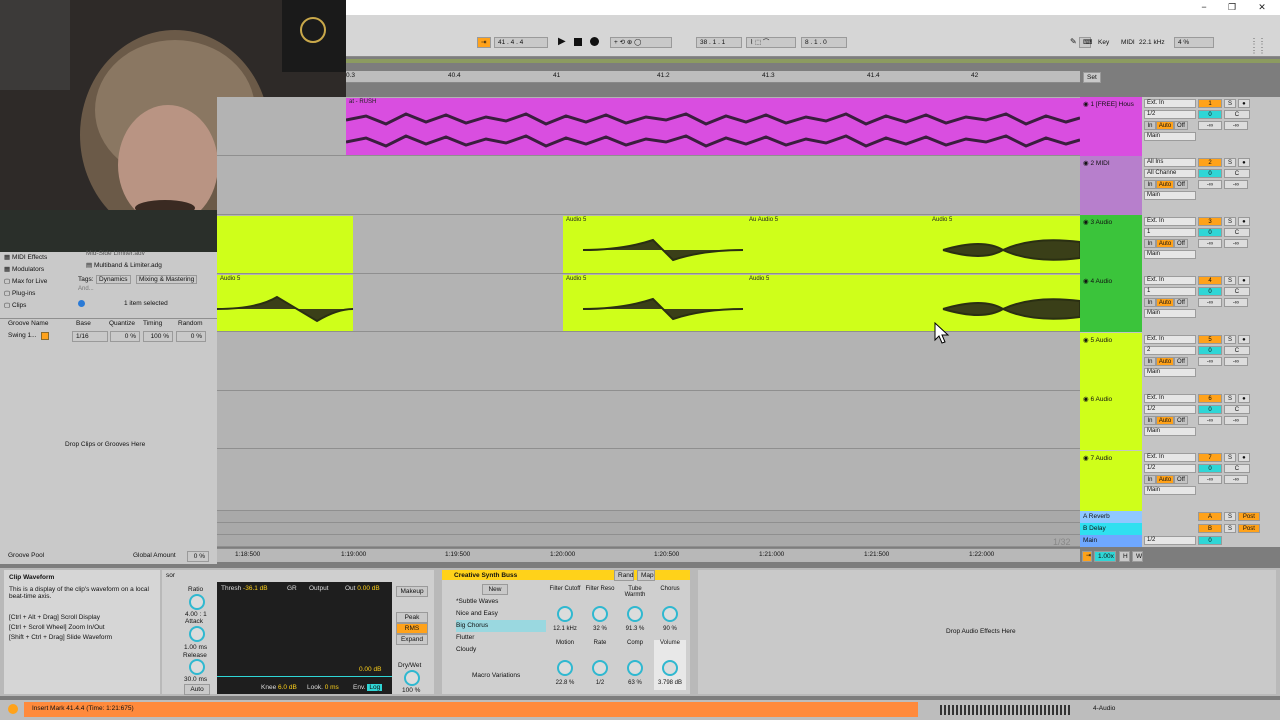 The image size is (1280, 720). I want to click on track-header-3: ◉ 3 Audio, so click(1111, 244).